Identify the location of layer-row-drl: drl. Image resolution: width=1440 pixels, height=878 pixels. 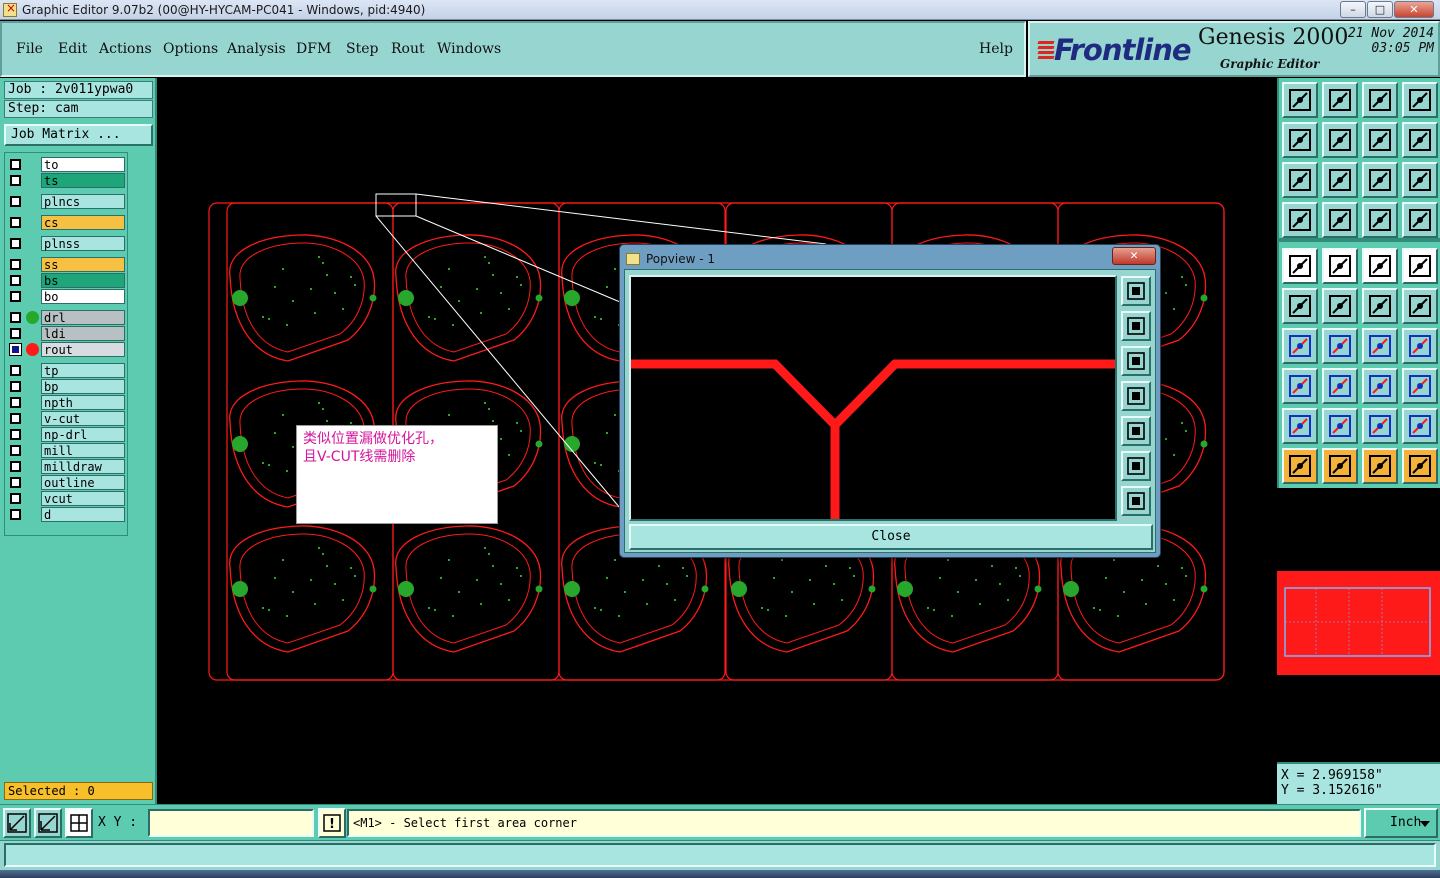
(67, 317).